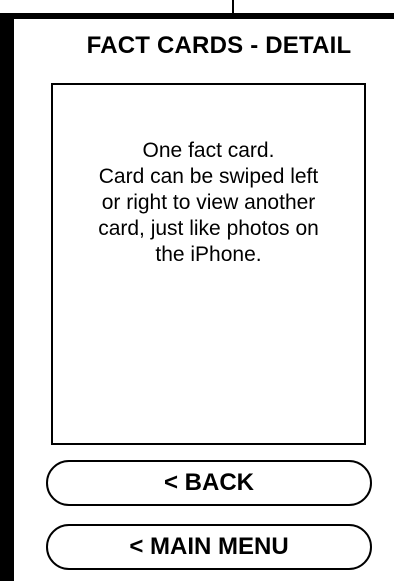  I want to click on main-menu-button-label: < MAIN MENU, so click(209, 546).